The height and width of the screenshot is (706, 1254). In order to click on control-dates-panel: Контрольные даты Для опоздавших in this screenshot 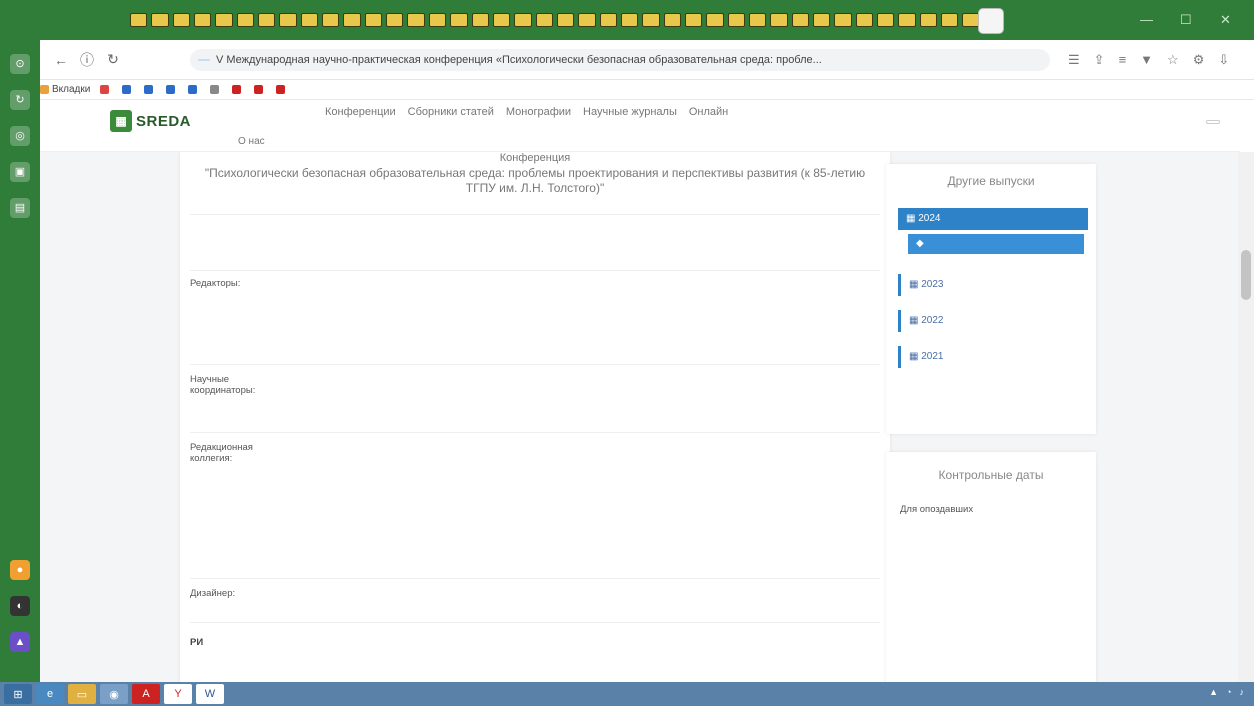, I will do `click(991, 567)`.